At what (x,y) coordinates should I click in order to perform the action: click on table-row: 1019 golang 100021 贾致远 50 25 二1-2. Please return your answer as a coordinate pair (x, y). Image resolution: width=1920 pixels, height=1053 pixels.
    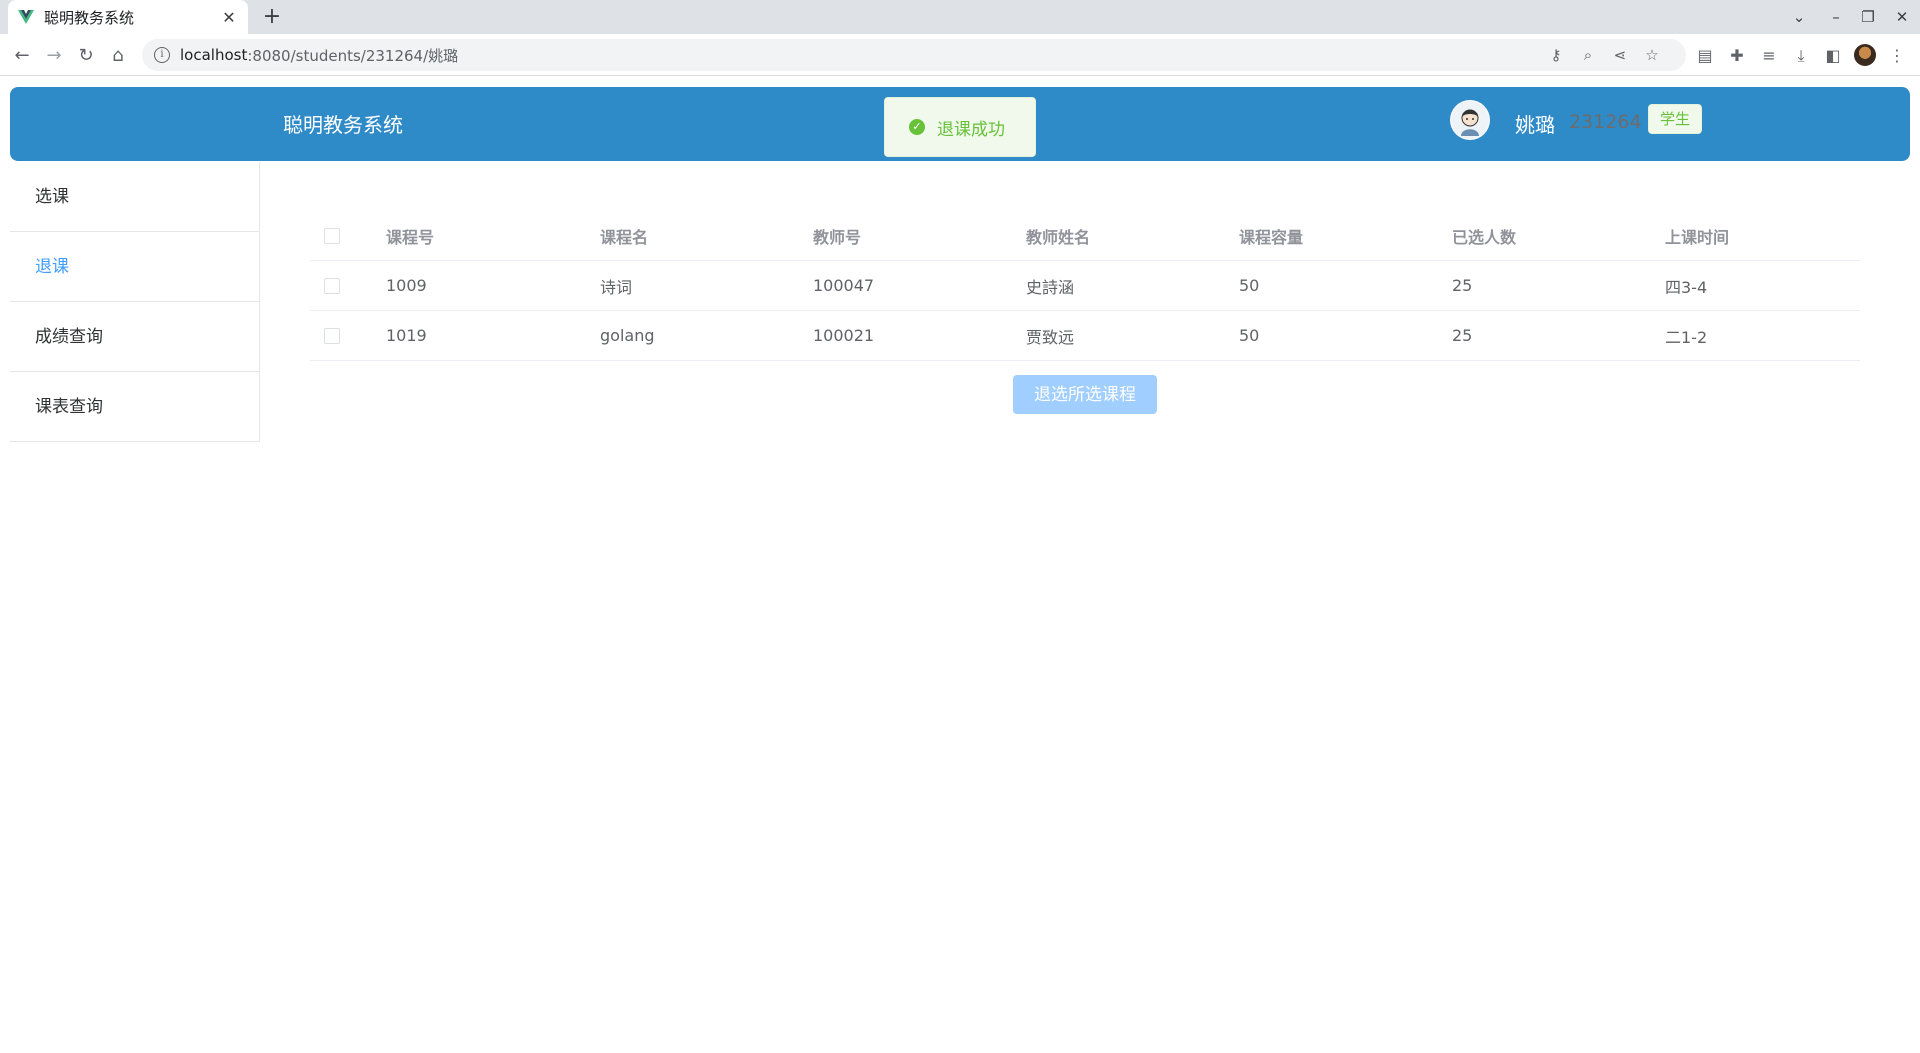
    Looking at the image, I should click on (1085, 336).